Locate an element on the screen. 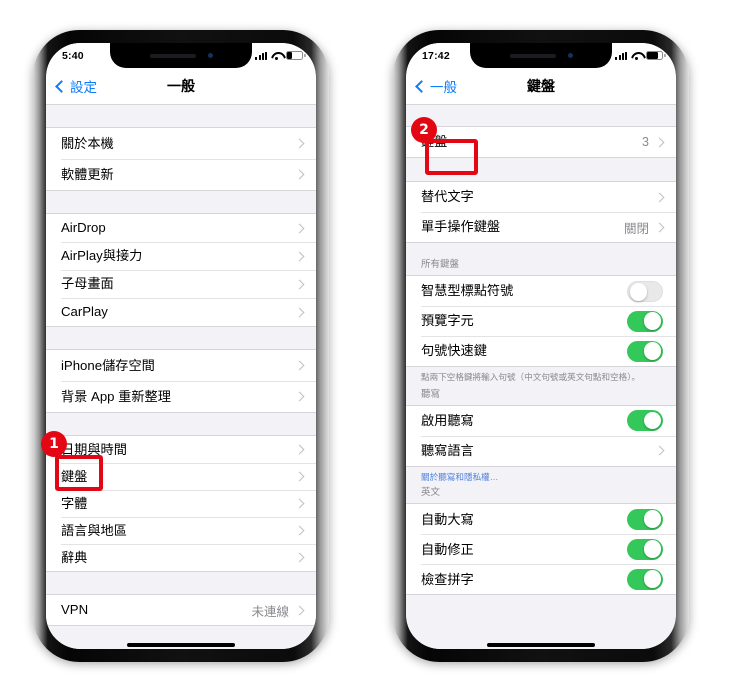 Image resolution: width=750 pixels, height=698 pixels. settings-group-text-replacement: 替代文字 單手操作鍵盤 關閉 is located at coordinates (541, 212).